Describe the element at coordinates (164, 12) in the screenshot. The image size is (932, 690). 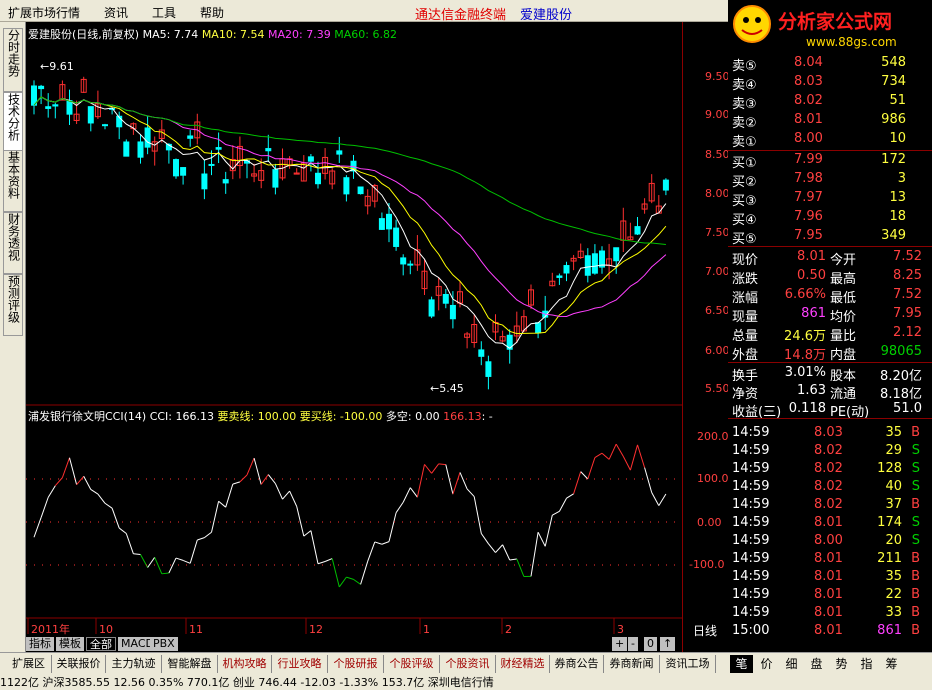
I see `menu-tools: 工具` at that location.